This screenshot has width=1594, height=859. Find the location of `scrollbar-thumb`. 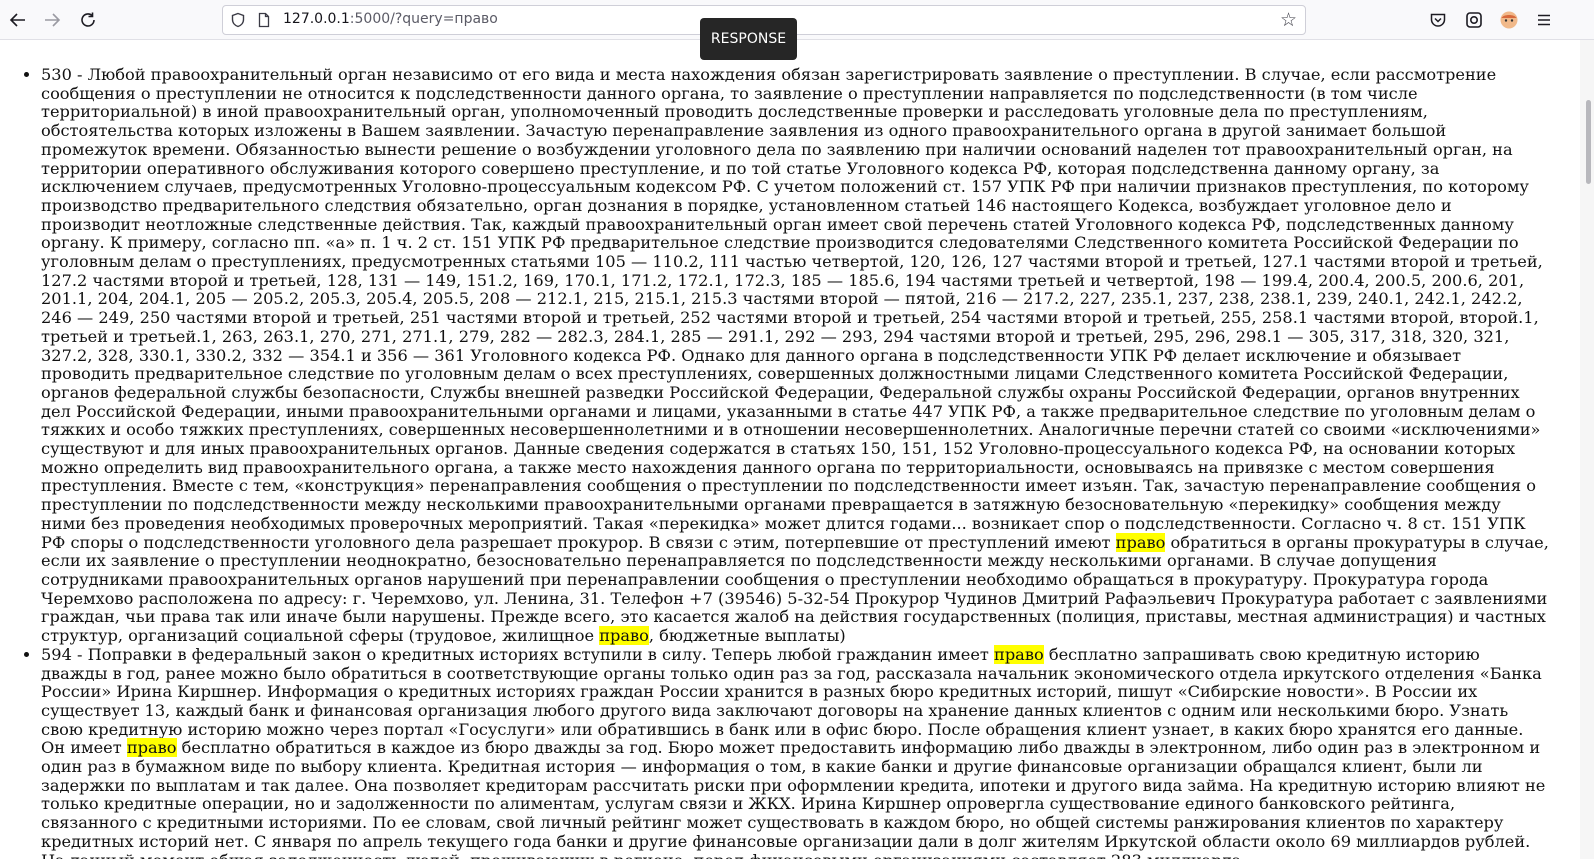

scrollbar-thumb is located at coordinates (1588, 142).